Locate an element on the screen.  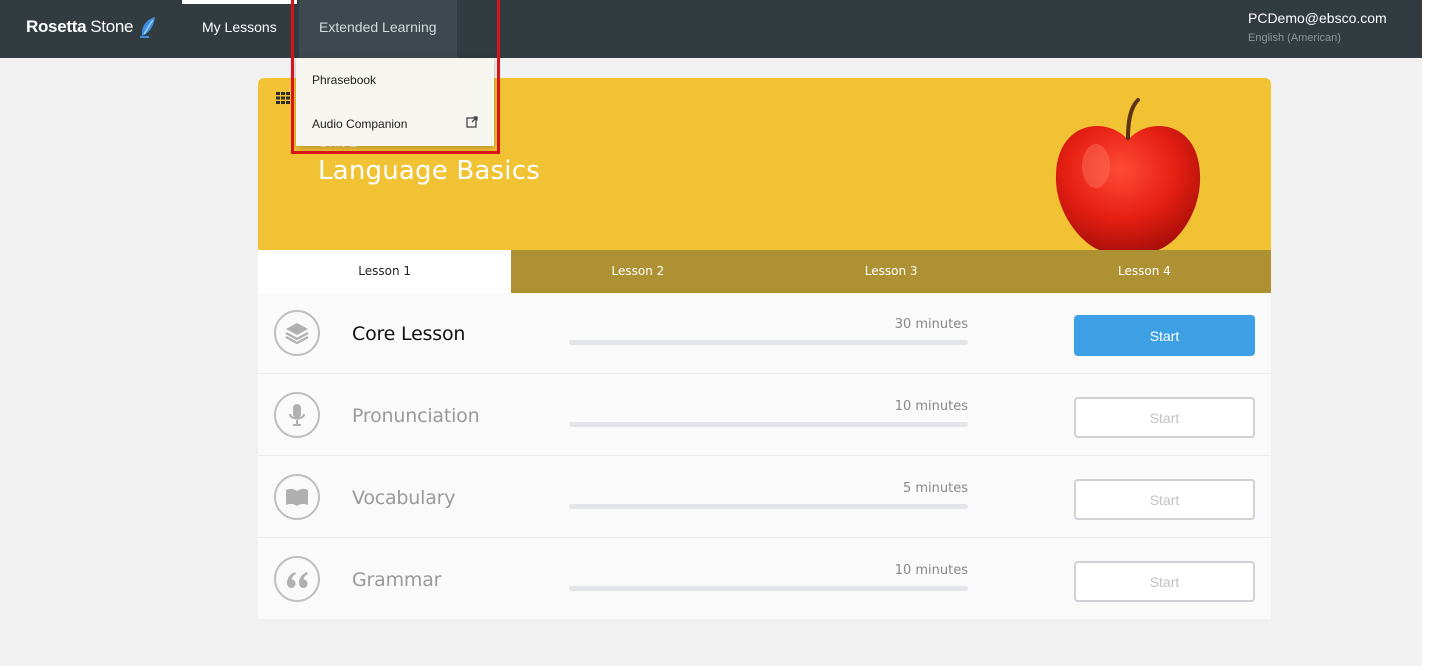
unit-title: Language Basics is located at coordinates (429, 171).